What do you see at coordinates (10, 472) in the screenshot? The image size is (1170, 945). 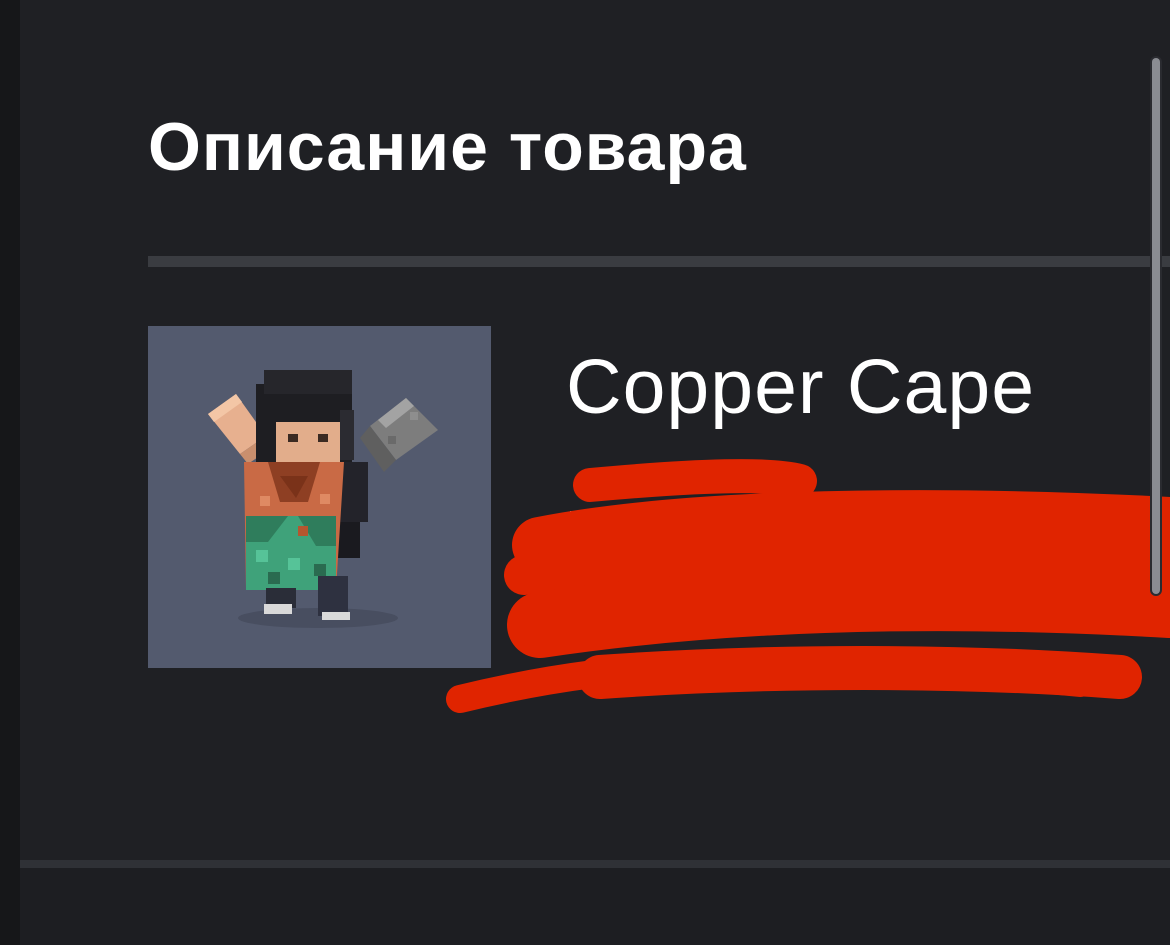 I see `left-edge` at bounding box center [10, 472].